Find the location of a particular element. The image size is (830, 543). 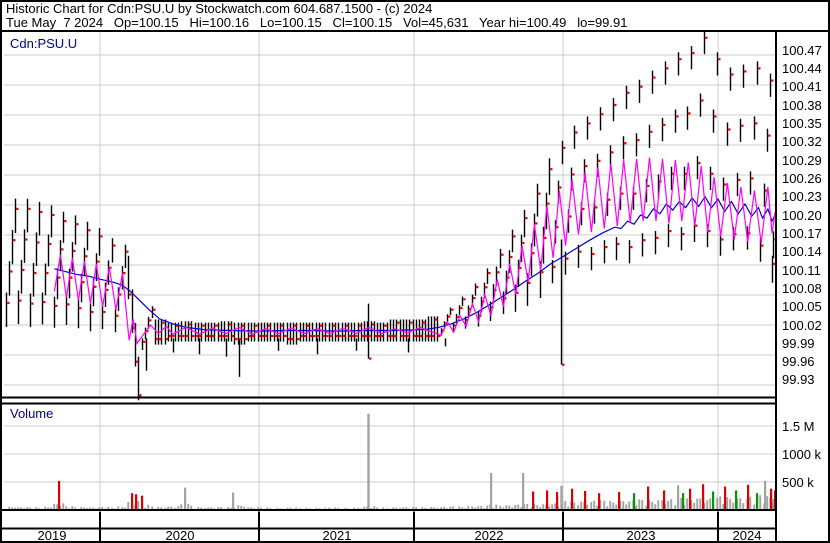

price-axis-label: 100.20 is located at coordinates (802, 215).